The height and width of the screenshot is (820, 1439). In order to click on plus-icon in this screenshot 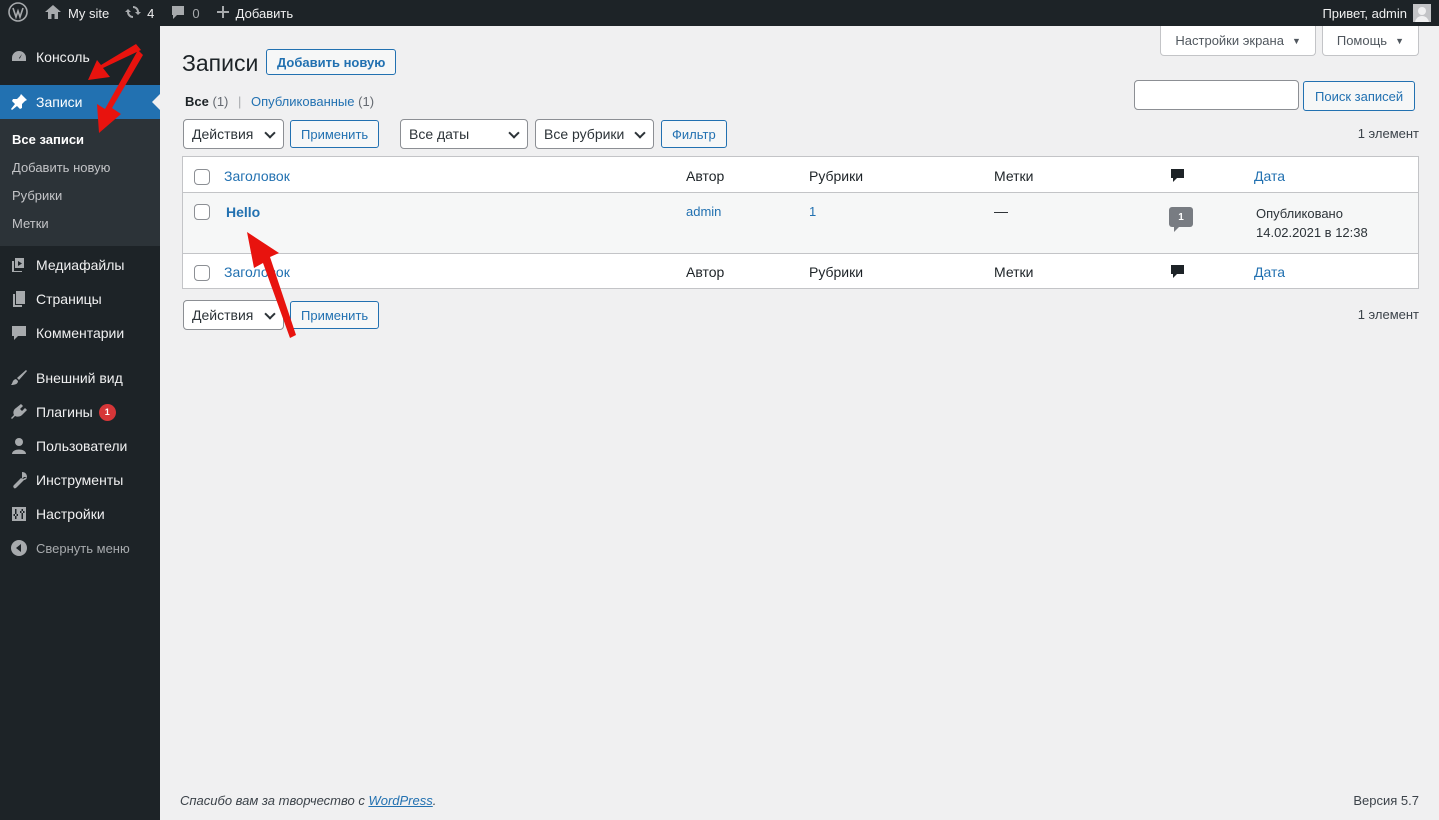, I will do `click(223, 13)`.